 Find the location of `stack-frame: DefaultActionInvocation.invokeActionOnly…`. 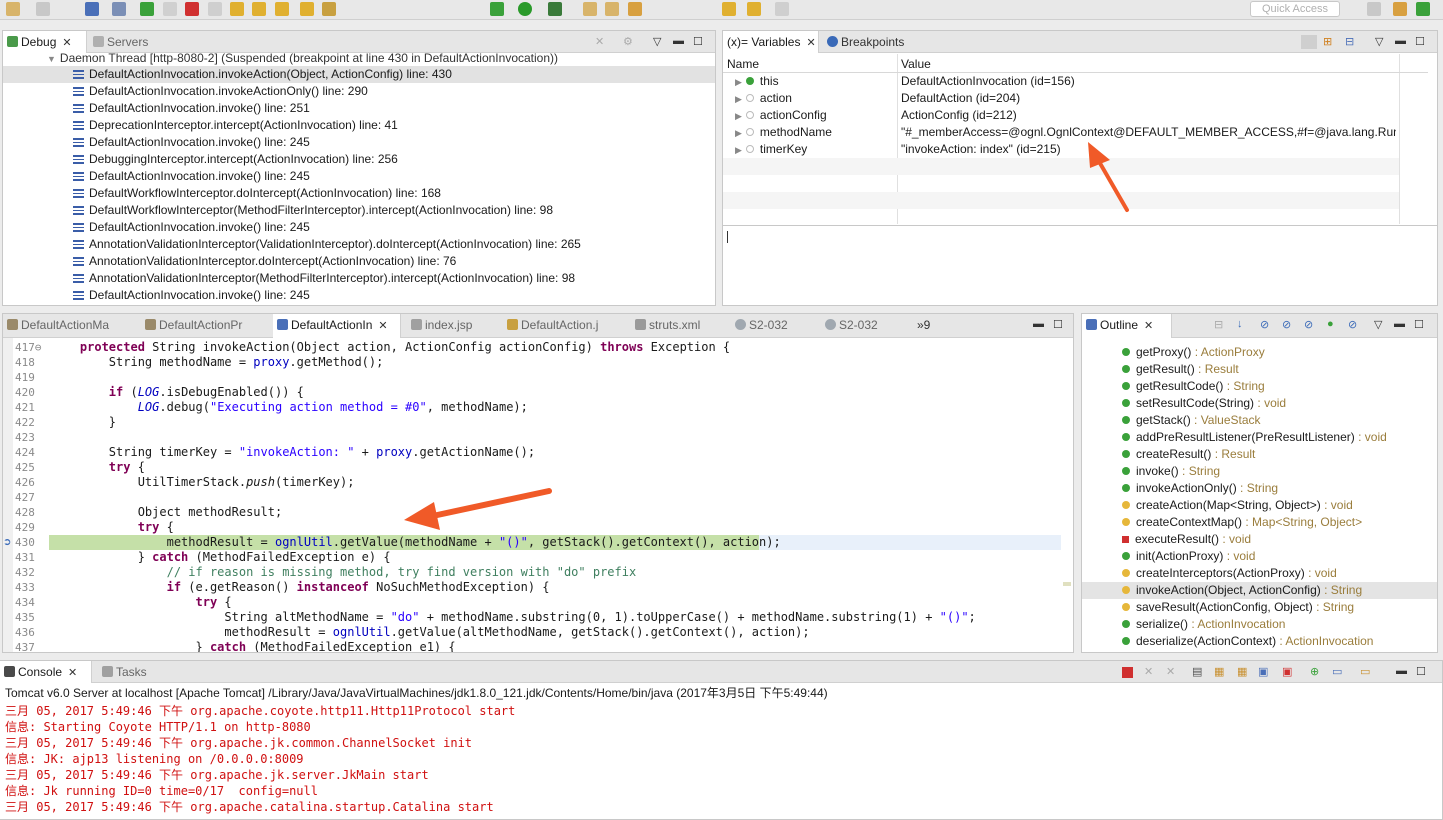

stack-frame: DefaultActionInvocation.invokeActionOnly… is located at coordinates (359, 91).